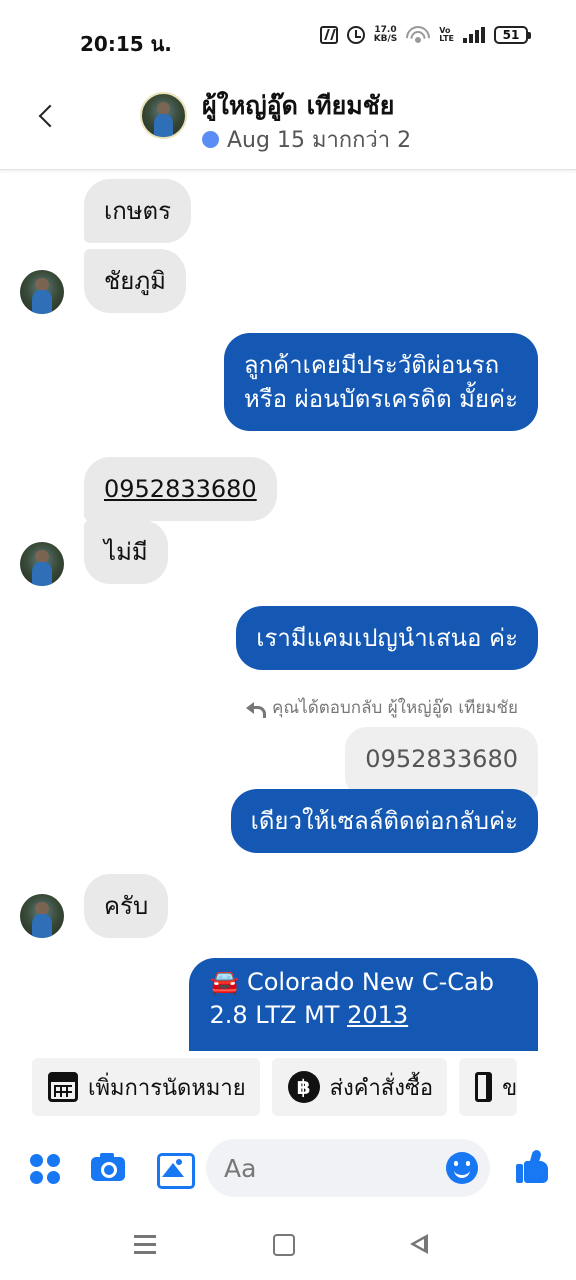 The image size is (576, 1280). What do you see at coordinates (462, 1168) in the screenshot?
I see `emoji-icon` at bounding box center [462, 1168].